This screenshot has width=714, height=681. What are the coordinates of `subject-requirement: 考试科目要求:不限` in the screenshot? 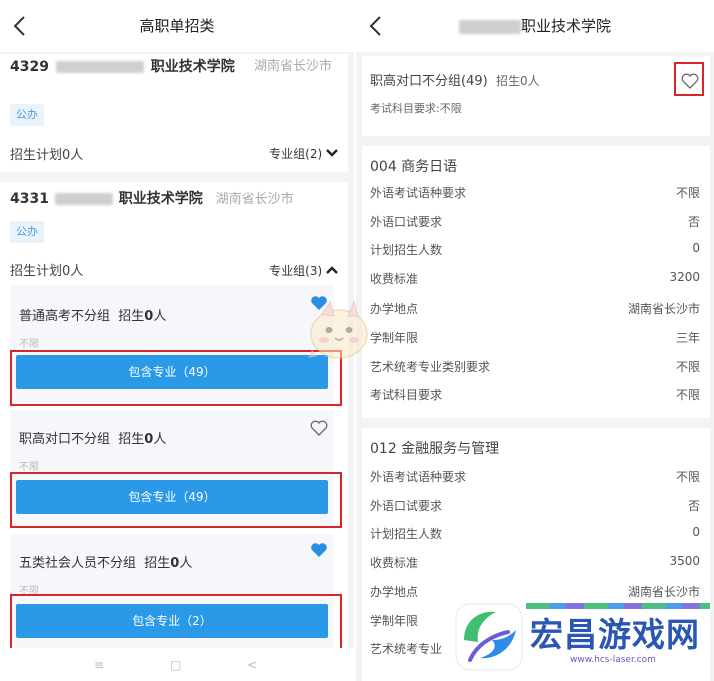 It's located at (416, 108).